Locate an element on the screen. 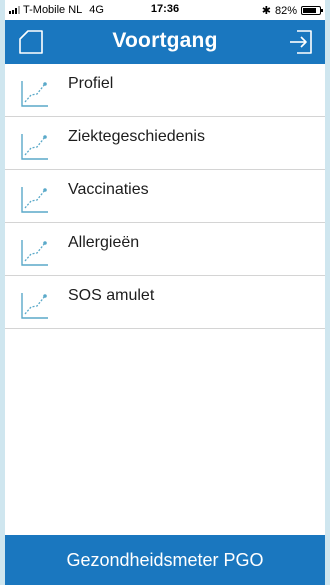 This screenshot has width=330, height=585. menu-item-ziektegeschiedenis: Ziektegeschiedenis is located at coordinates (165, 143).